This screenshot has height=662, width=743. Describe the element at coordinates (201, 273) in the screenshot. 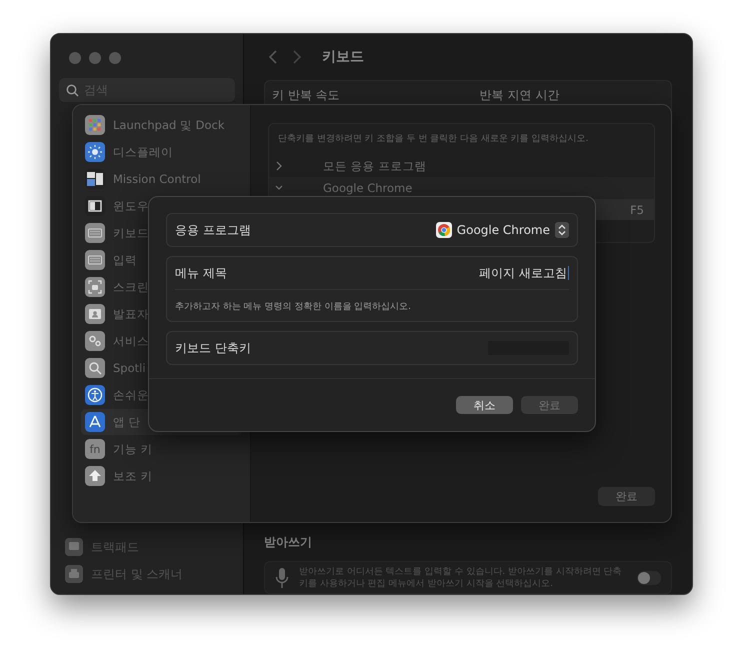

I see `field-label: 메뉴 제목` at that location.